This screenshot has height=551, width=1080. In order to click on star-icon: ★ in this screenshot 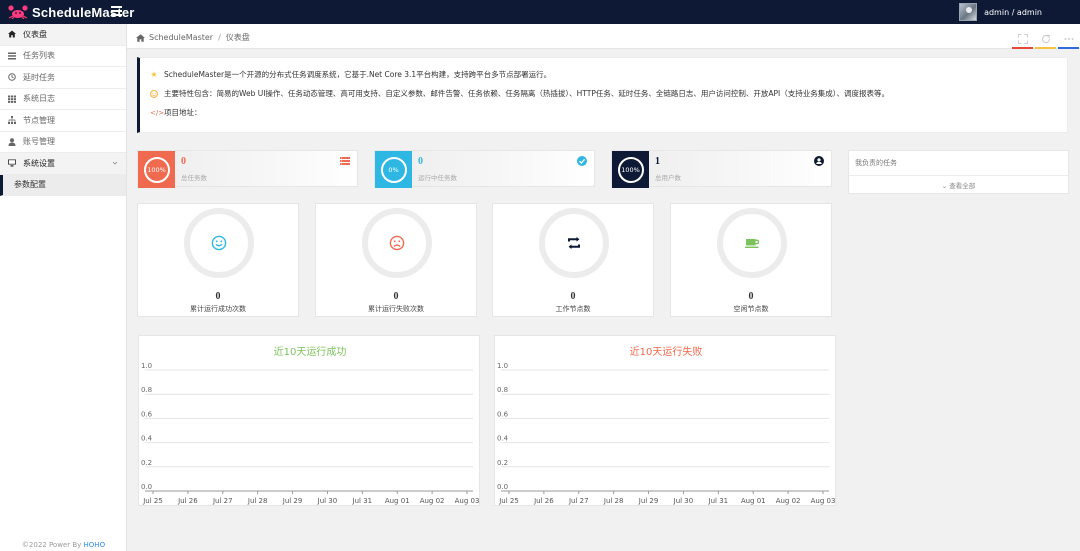, I will do `click(154, 74)`.